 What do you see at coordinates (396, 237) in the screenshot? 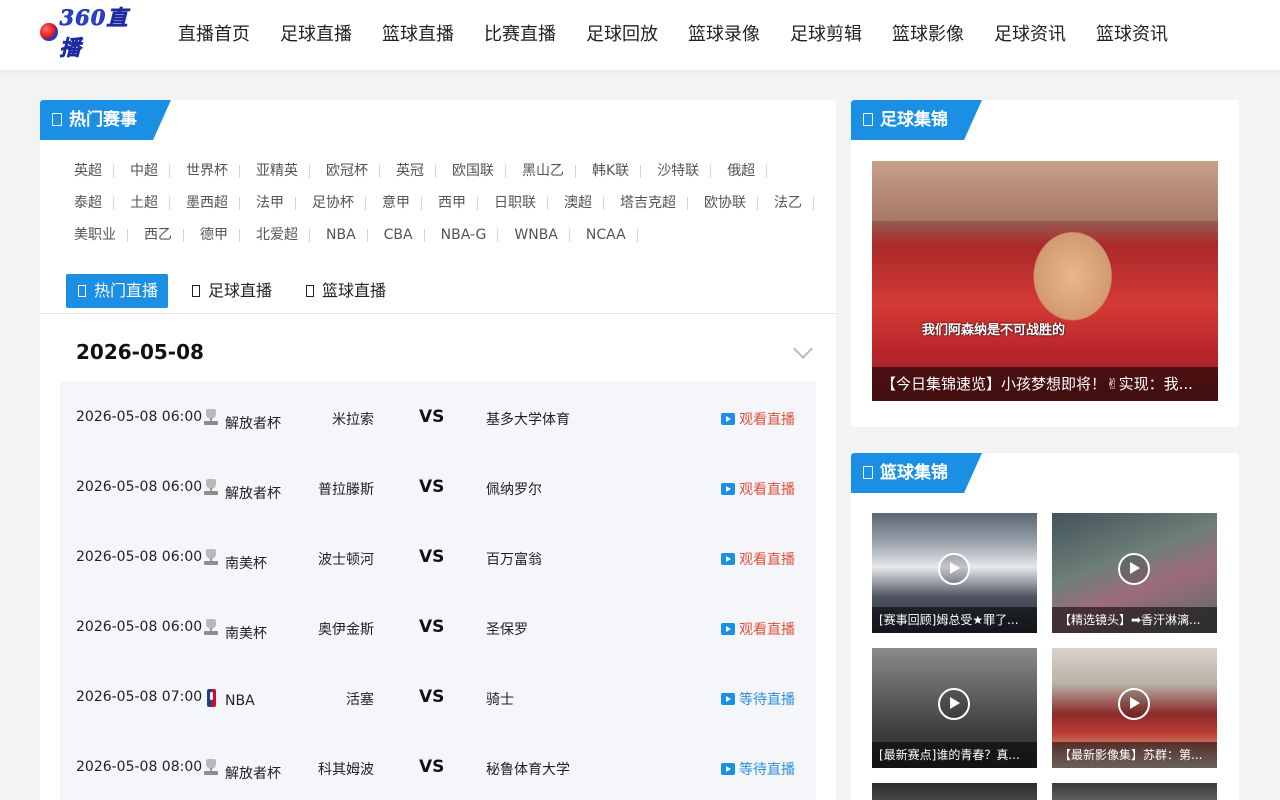
I see `league-link: CBA` at bounding box center [396, 237].